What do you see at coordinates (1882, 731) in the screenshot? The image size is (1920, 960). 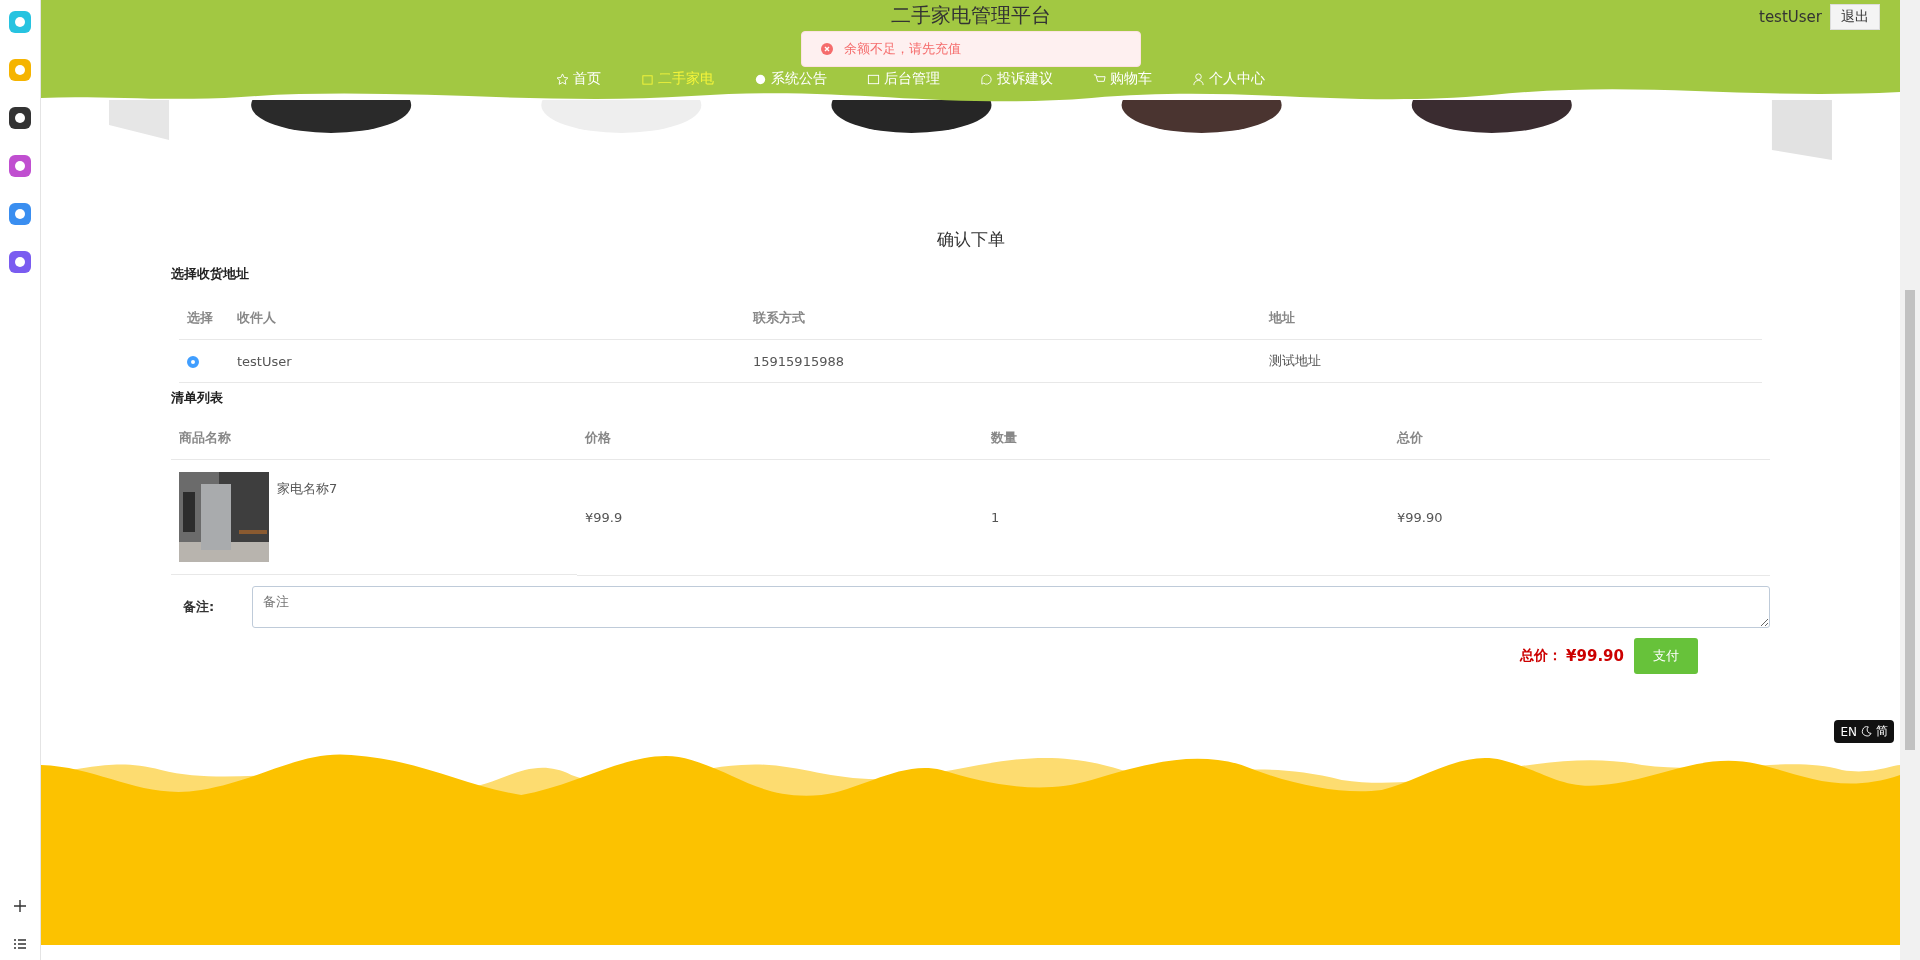 I see `badge-text: 简` at bounding box center [1882, 731].